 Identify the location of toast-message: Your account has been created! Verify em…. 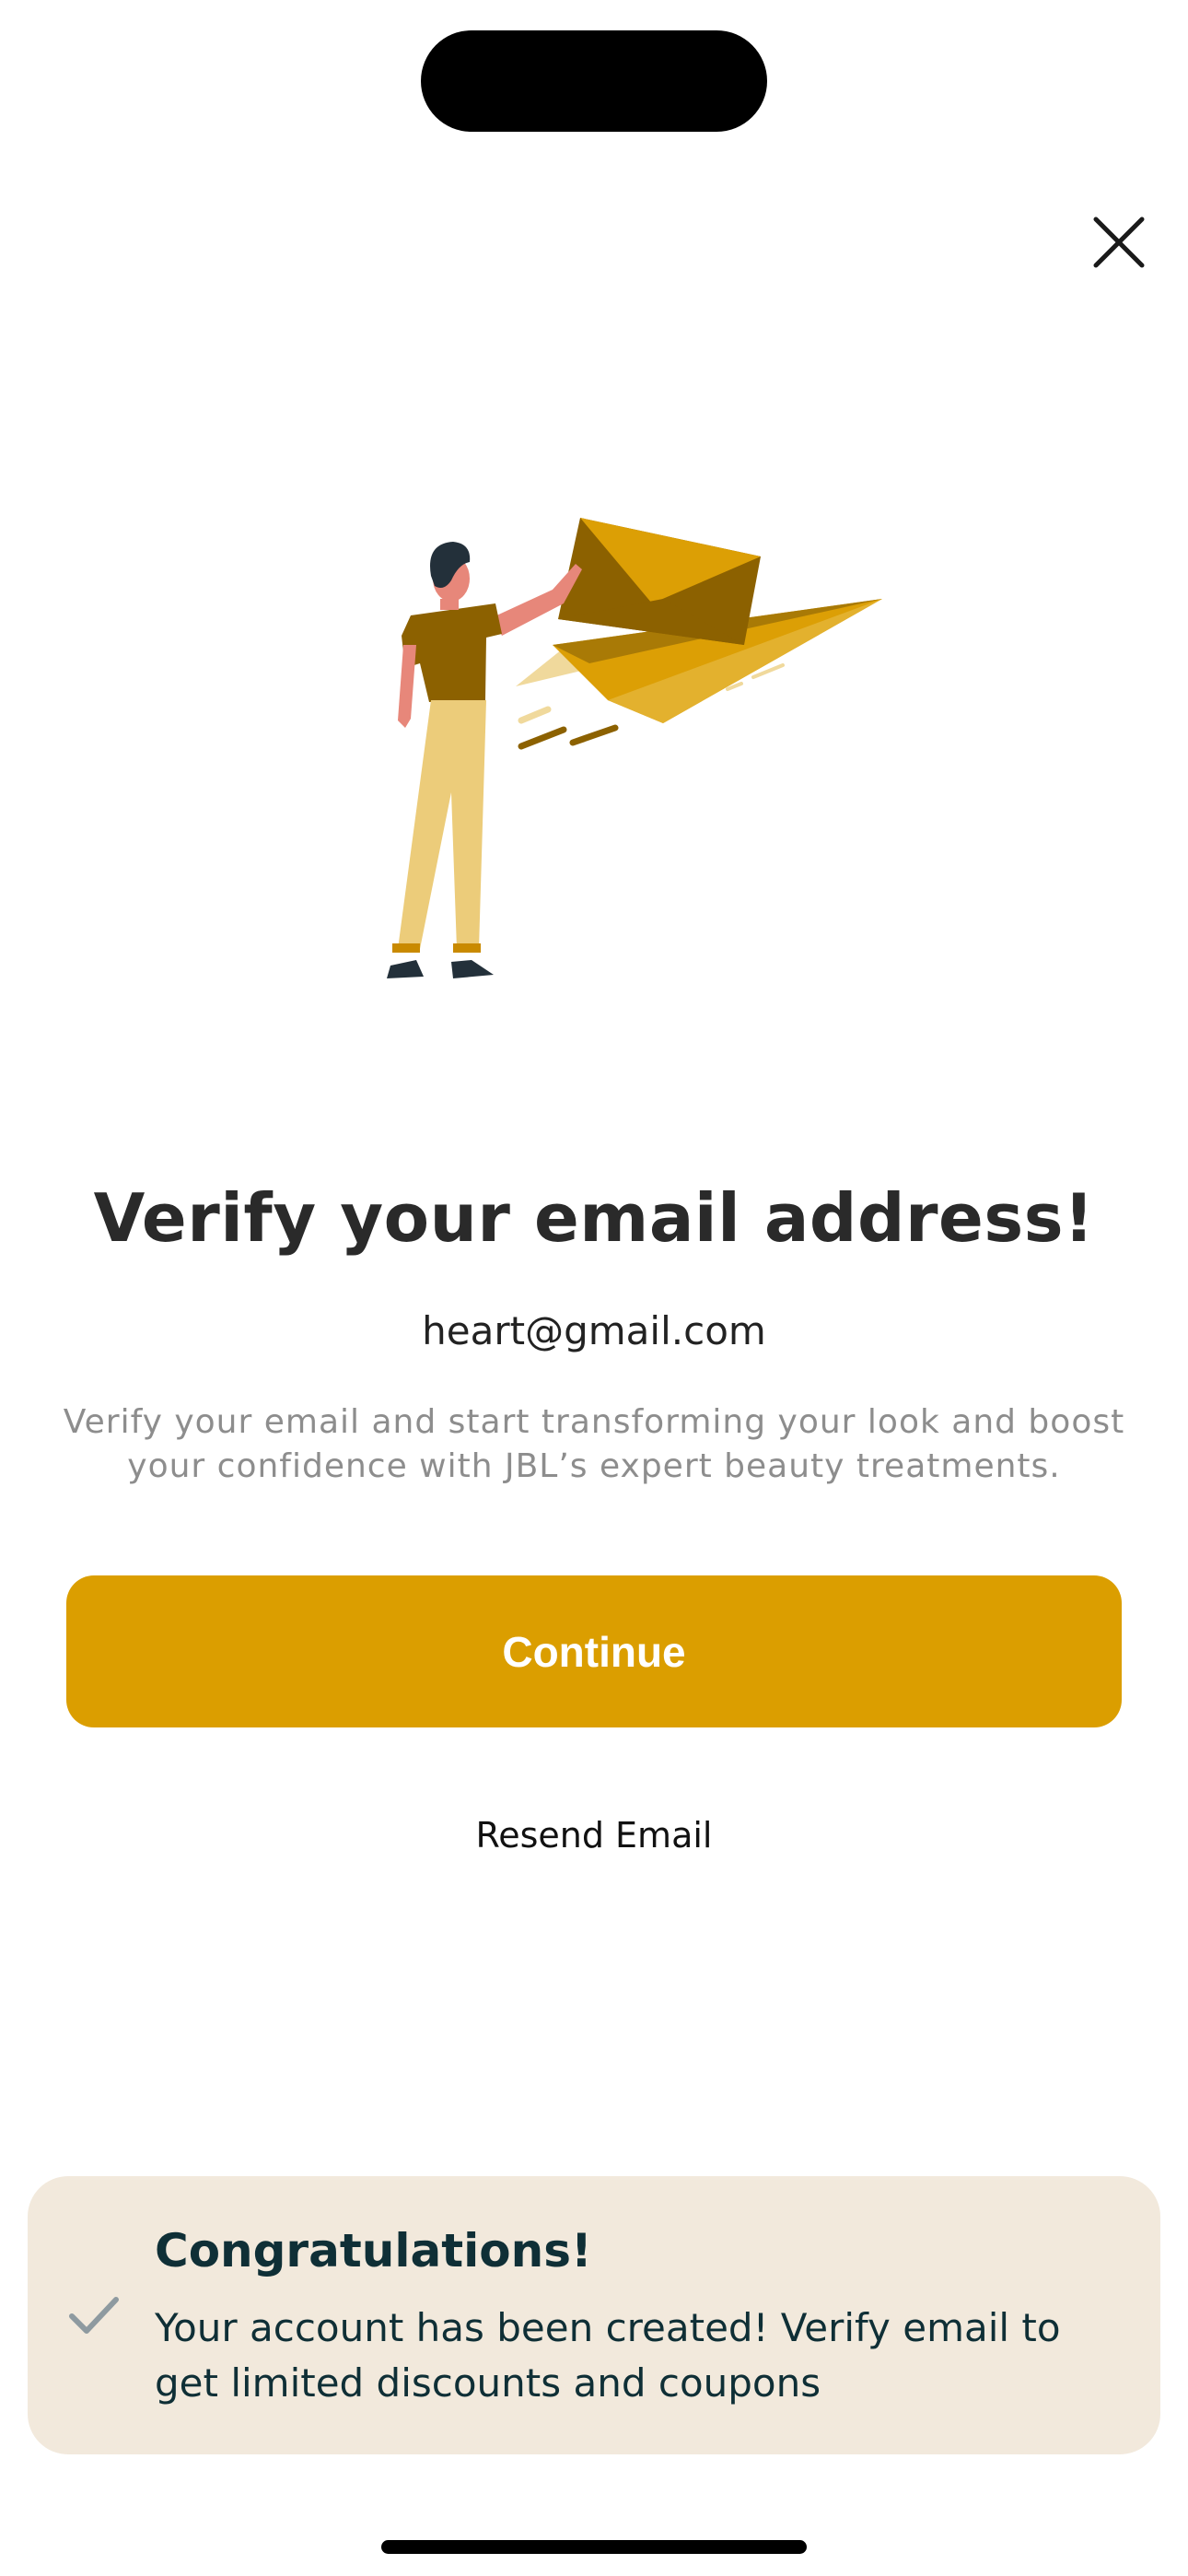
(608, 2355).